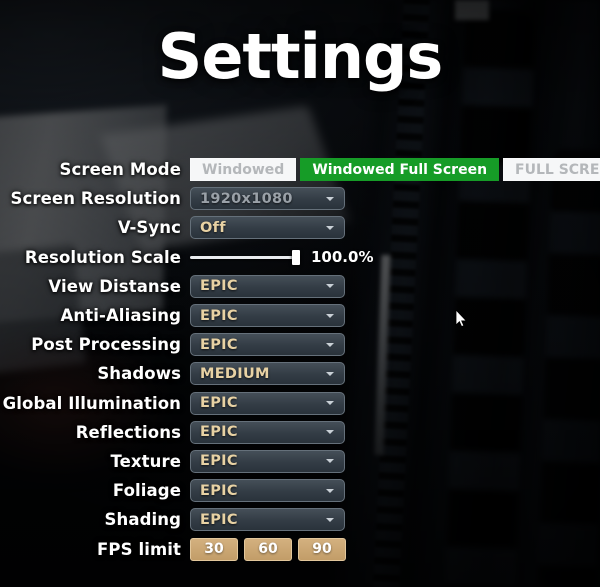 Image resolution: width=600 pixels, height=587 pixels. I want to click on screen-mode-option: FULL SCREEN, so click(551, 170).